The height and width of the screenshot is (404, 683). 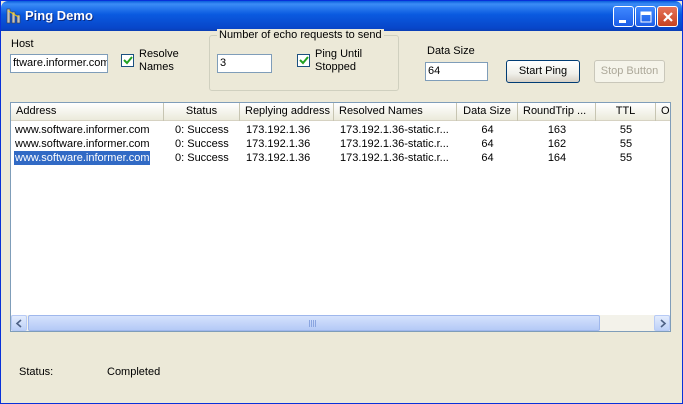 I want to click on ping-until-label-1: Ping Until, so click(x=339, y=54).